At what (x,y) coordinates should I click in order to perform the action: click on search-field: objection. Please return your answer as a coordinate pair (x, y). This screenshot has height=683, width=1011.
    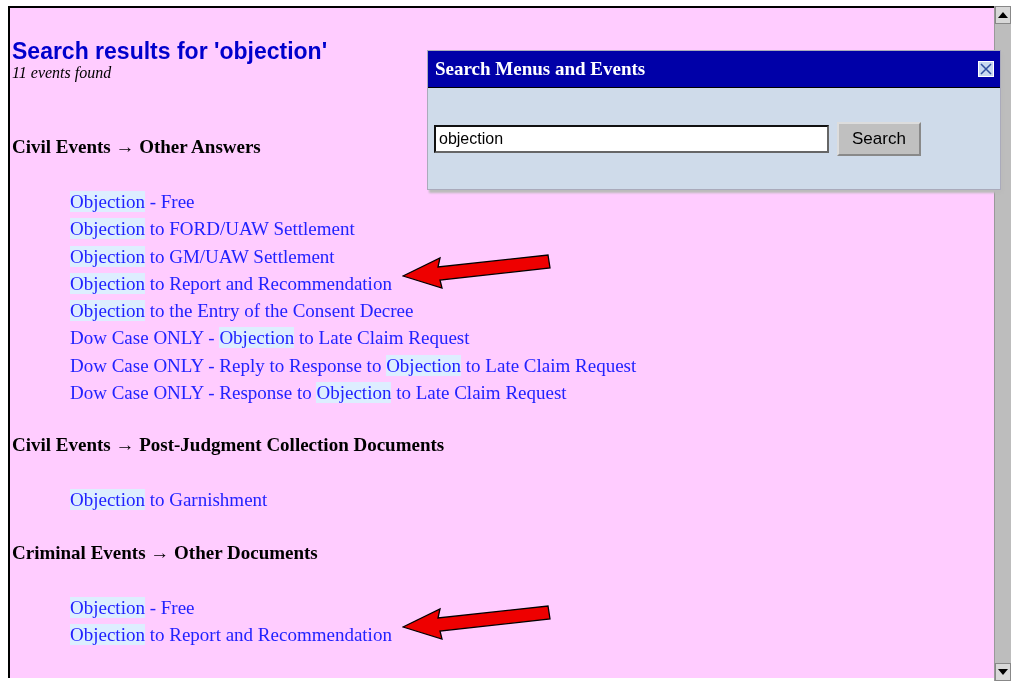
    Looking at the image, I should click on (631, 139).